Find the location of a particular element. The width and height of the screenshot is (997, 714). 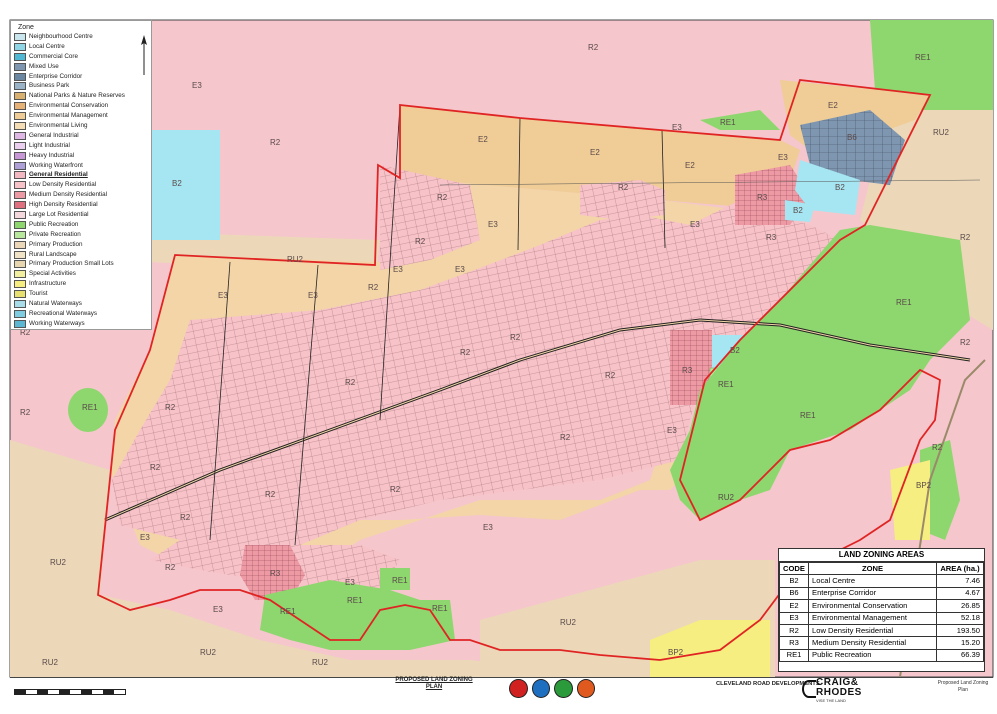

legend-label: Natural Waterways is located at coordinates (55, 303).